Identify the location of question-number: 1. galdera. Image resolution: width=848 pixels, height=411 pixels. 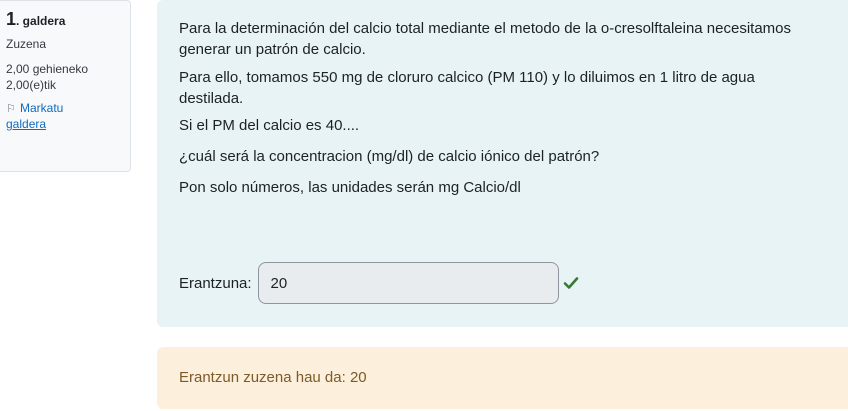
(68, 19).